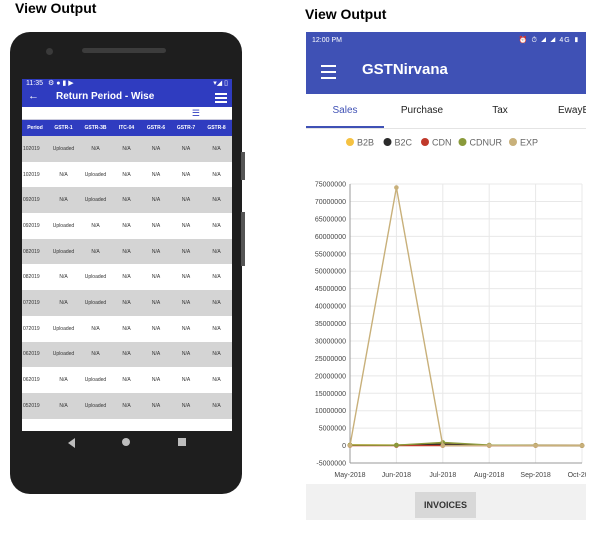  I want to click on column-header: GSTR-6, so click(156, 128).